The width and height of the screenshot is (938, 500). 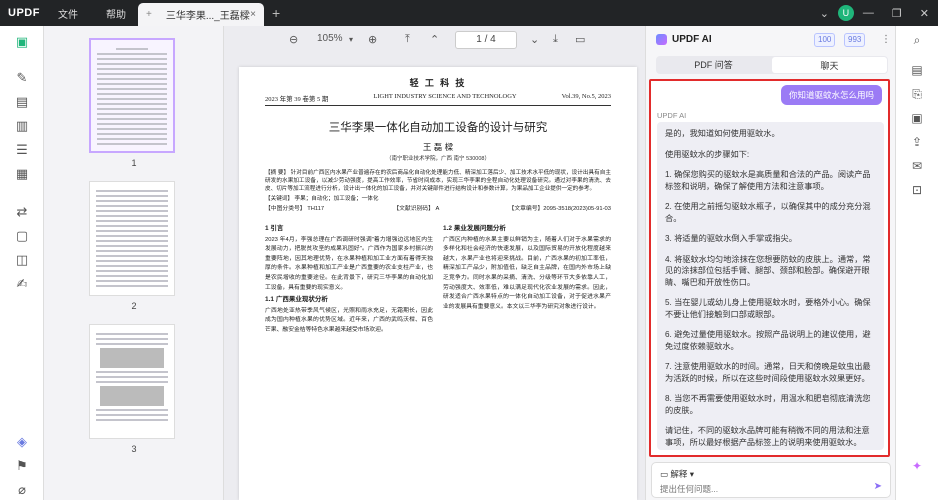 I want to click on issue-left: 2023 年第 39 卷第 5 期, so click(x=297, y=99).